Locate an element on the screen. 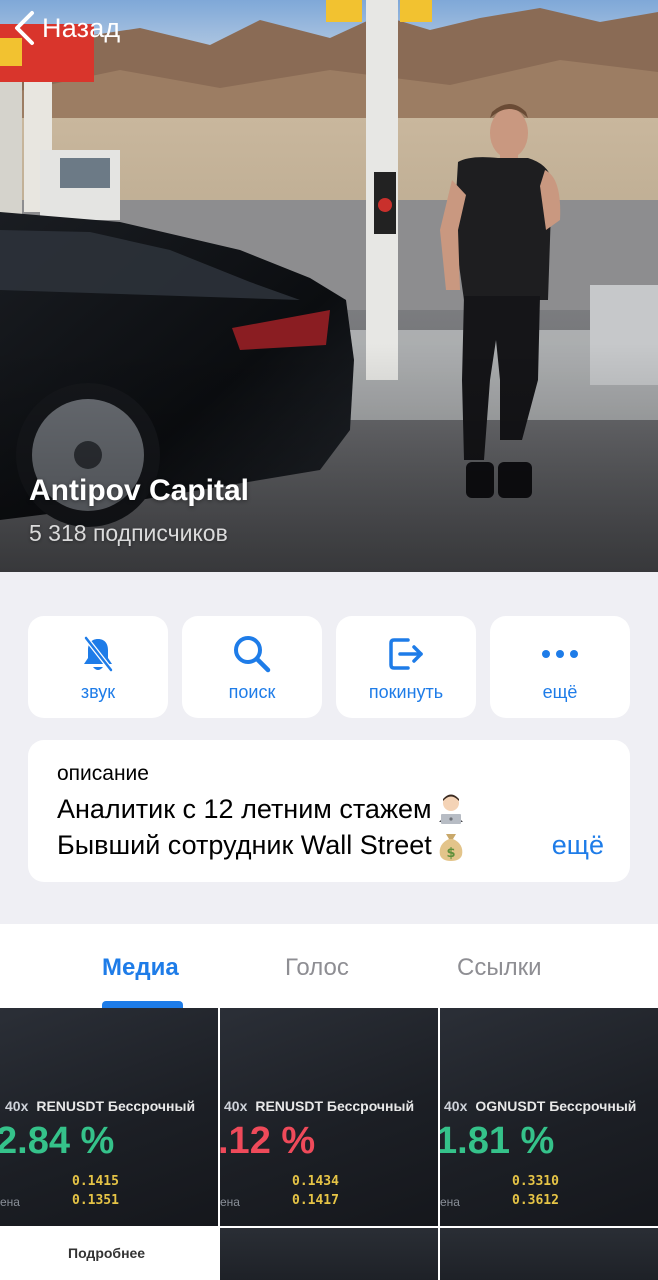  trade-price-2: 0.1417 is located at coordinates (315, 1200).